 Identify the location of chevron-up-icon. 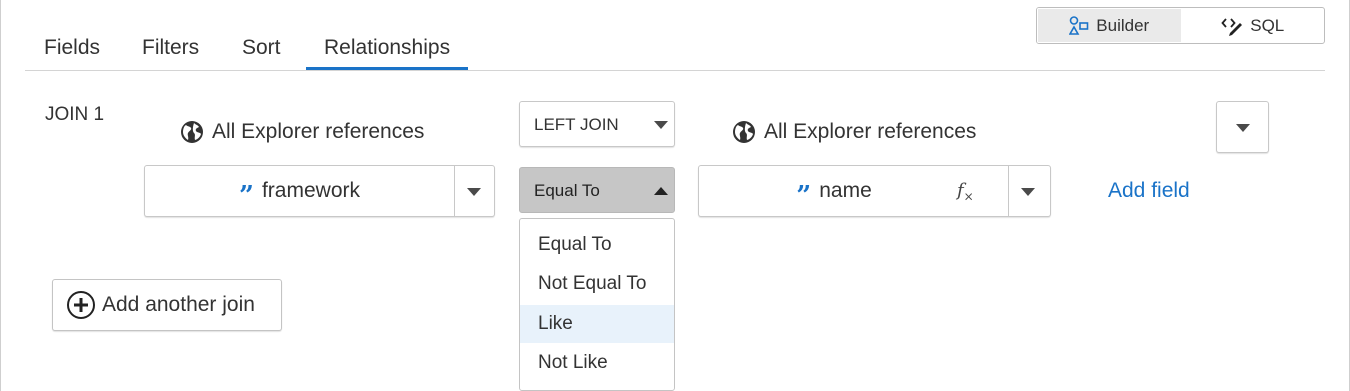
(661, 191).